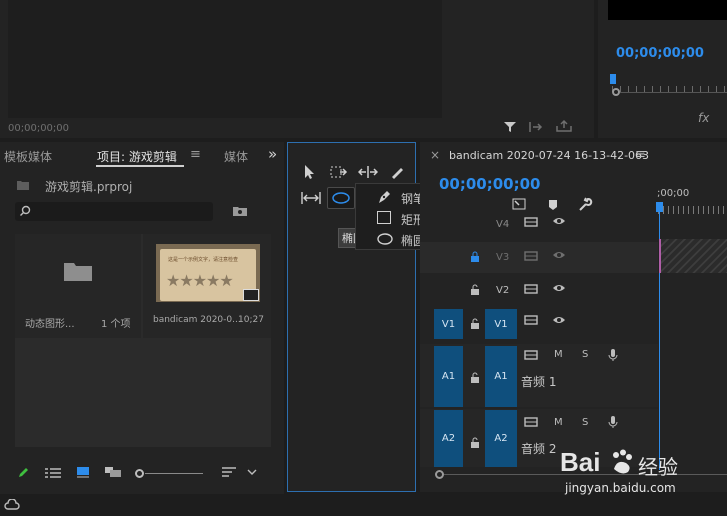 This screenshot has width=727, height=516. I want to click on a2-film-icon, so click(531, 422).